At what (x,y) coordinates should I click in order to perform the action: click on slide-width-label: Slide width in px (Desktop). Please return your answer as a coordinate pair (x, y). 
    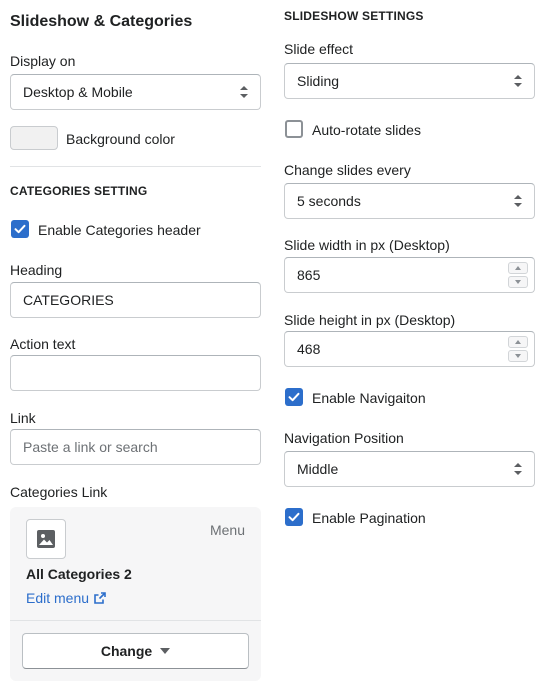
    Looking at the image, I should click on (367, 245).